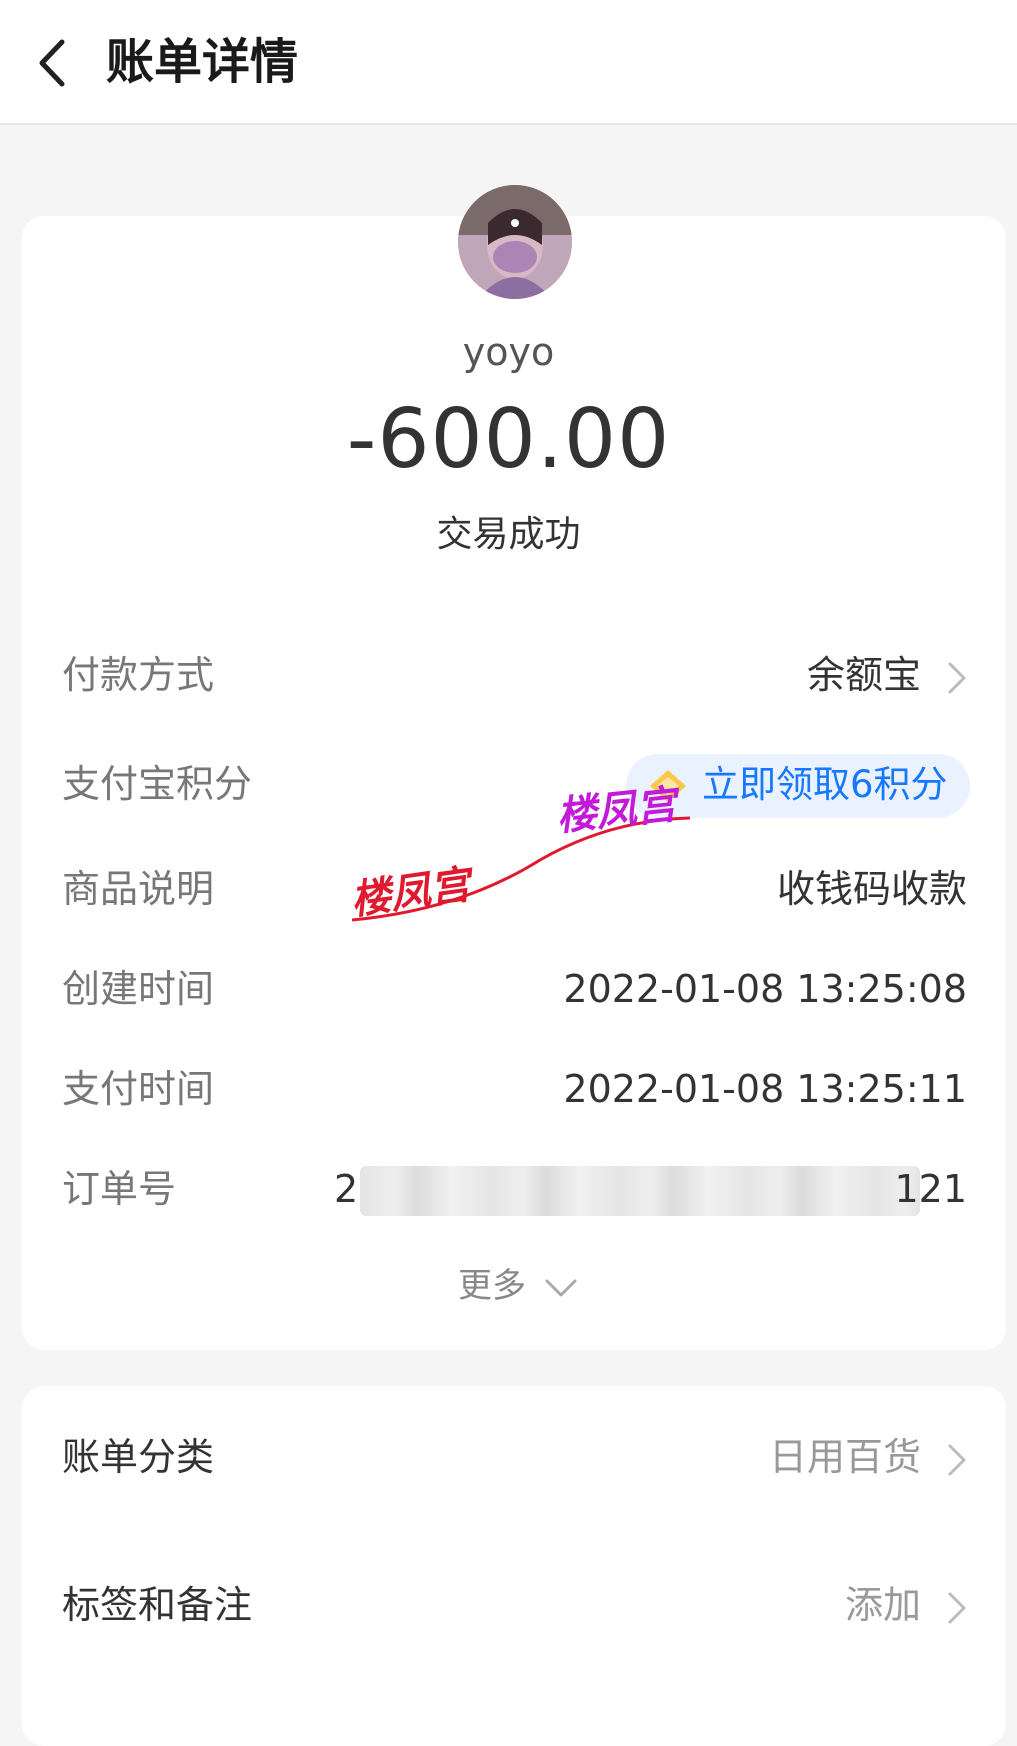 The image size is (1017, 1746). Describe the element at coordinates (845, 1457) in the screenshot. I see `category-value: 日用百货` at that location.